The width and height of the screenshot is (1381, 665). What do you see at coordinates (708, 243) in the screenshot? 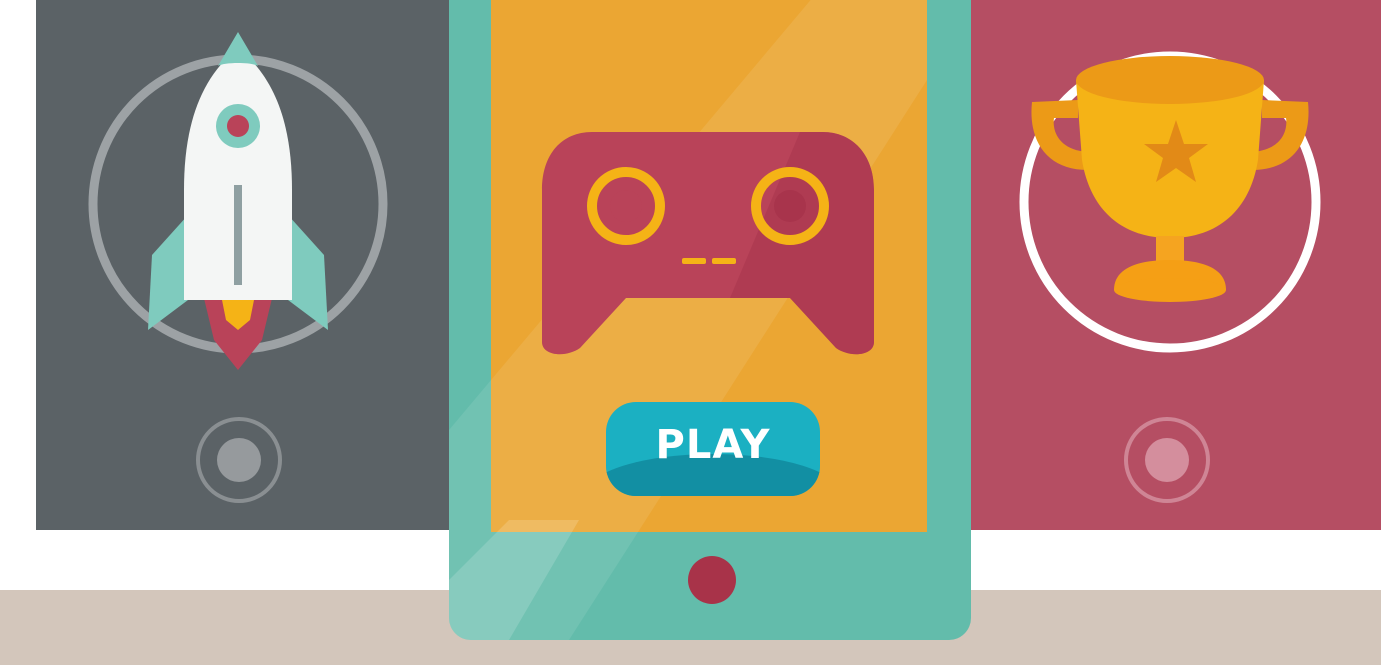
I see `gamepad-icon` at bounding box center [708, 243].